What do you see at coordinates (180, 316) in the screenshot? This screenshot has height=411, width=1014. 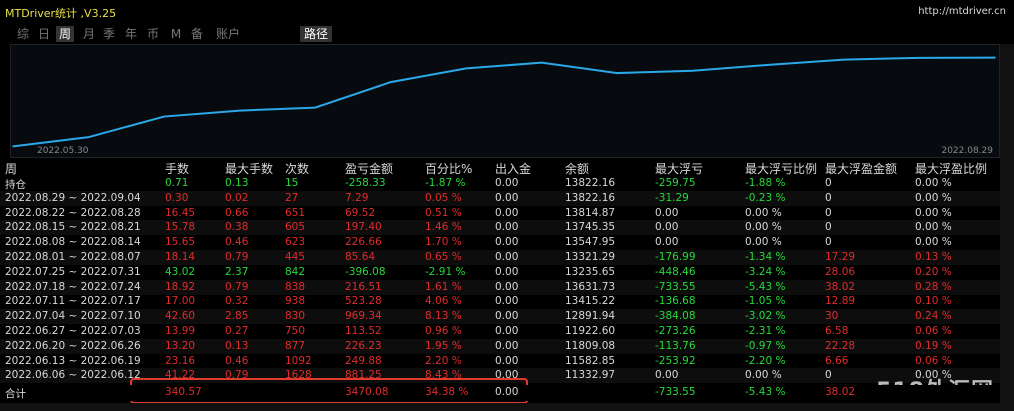 I see `table-cell: 42.60` at bounding box center [180, 316].